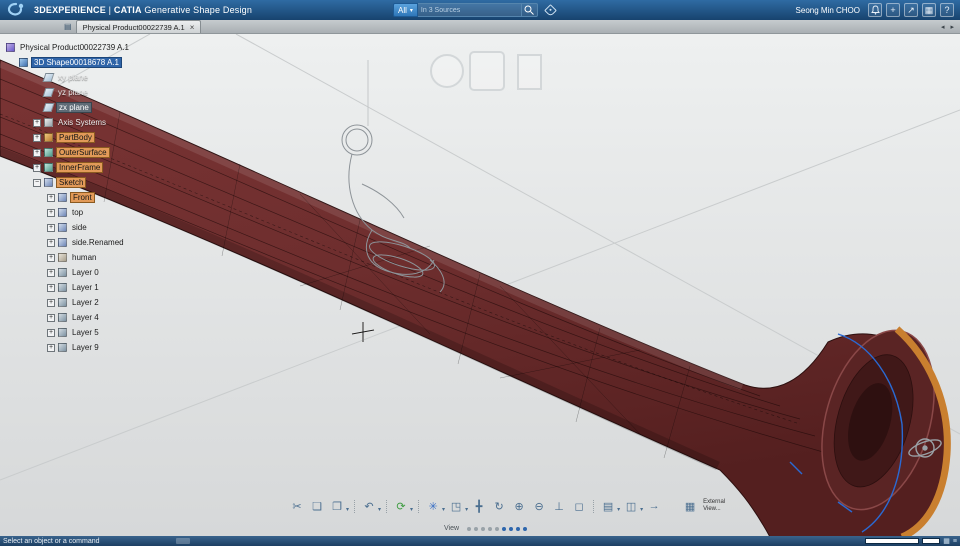  Describe the element at coordinates (68, 152) in the screenshot. I see `tree-item-outersurface: + OuterSurface` at that location.